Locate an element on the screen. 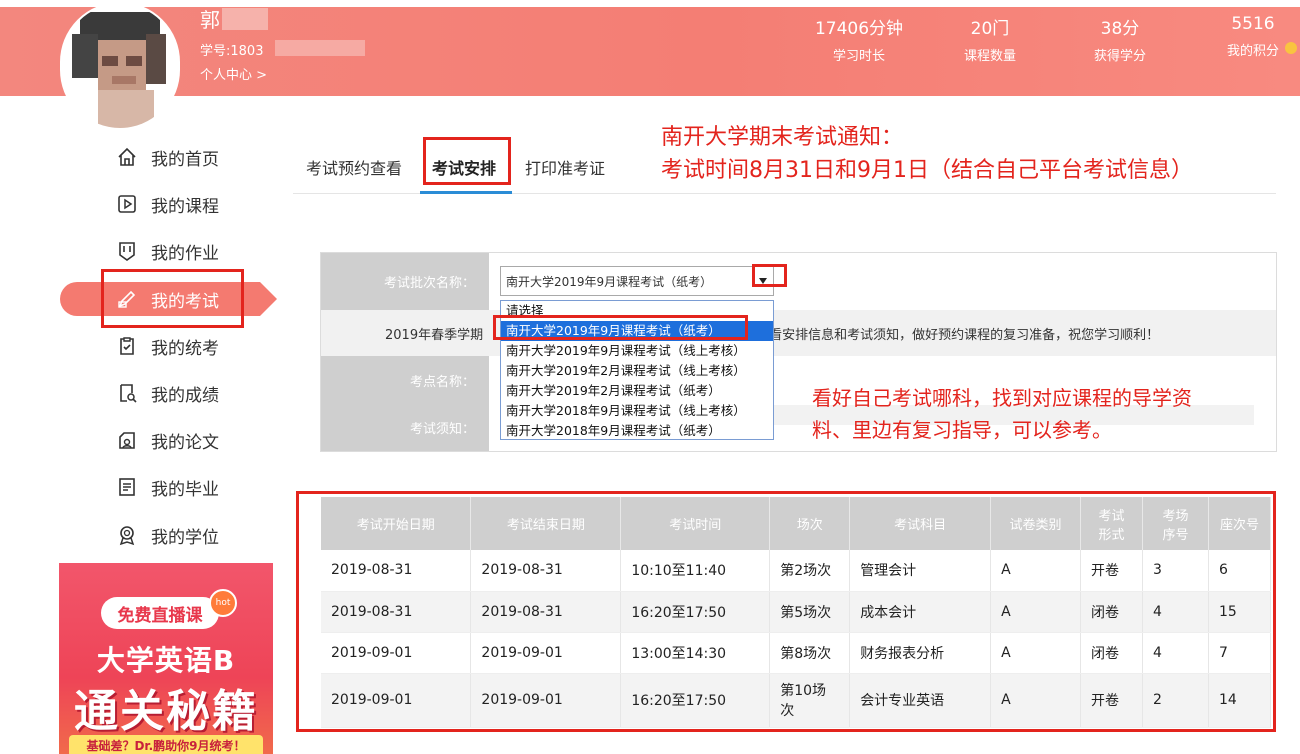 The image size is (1300, 754). header-top-strip is located at coordinates (650, 3).